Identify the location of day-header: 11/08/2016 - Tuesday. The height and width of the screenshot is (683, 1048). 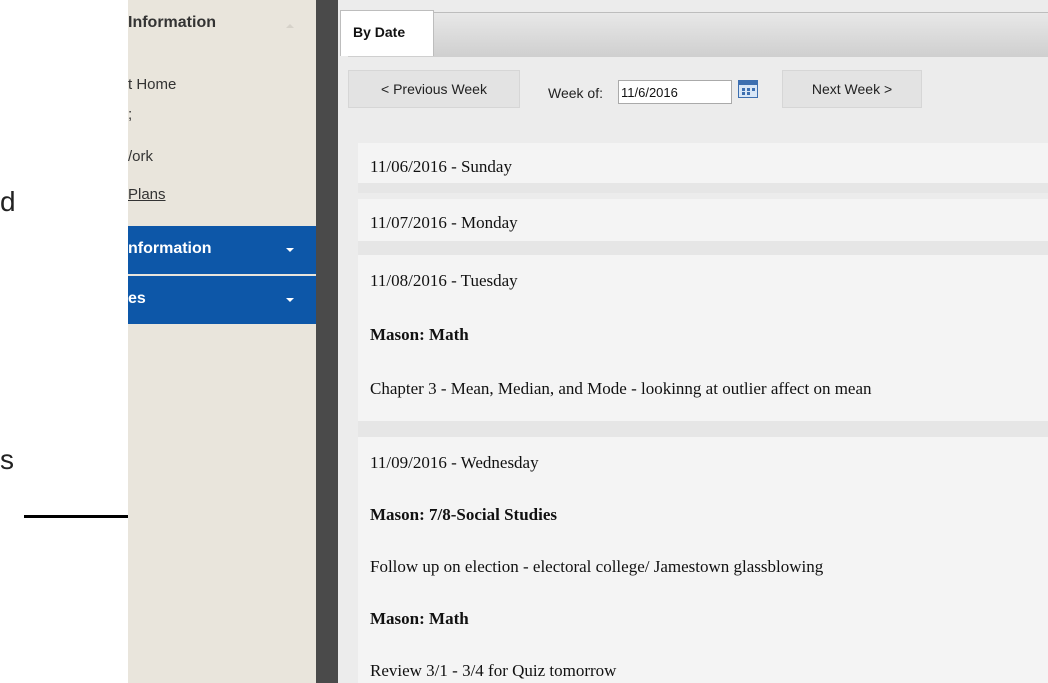
(703, 283).